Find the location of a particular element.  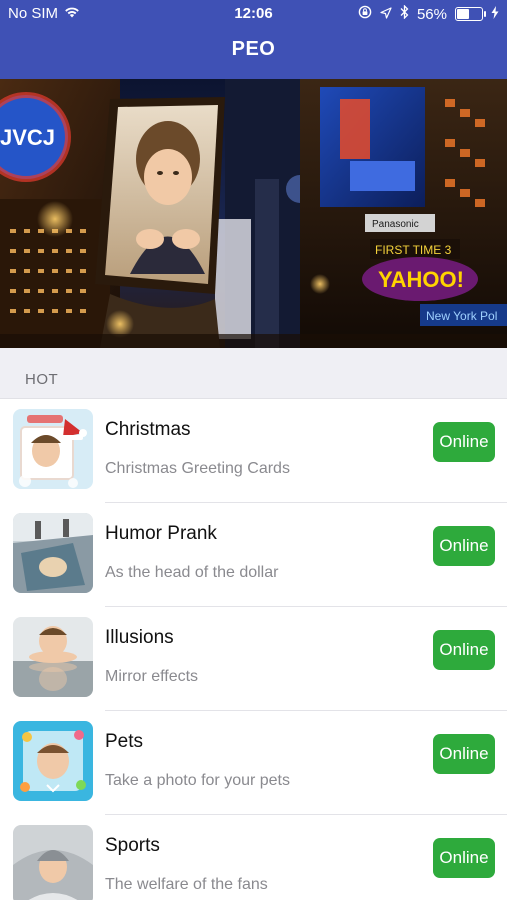

svg-text: New York Pol is located at coordinates (461, 316).